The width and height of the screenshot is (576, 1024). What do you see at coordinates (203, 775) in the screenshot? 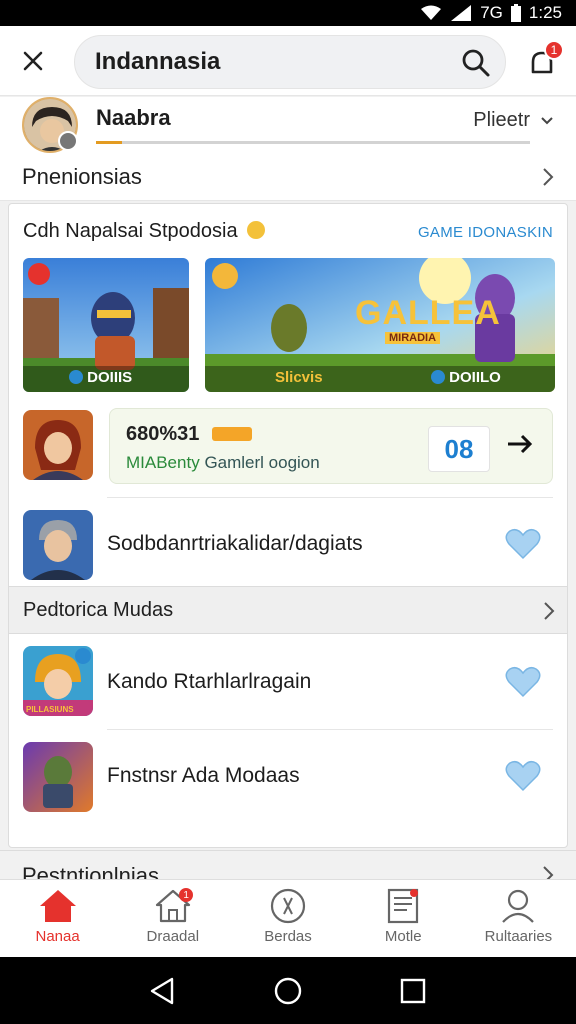
I see `row-title: Fnstnsr Ada Modaas` at bounding box center [203, 775].